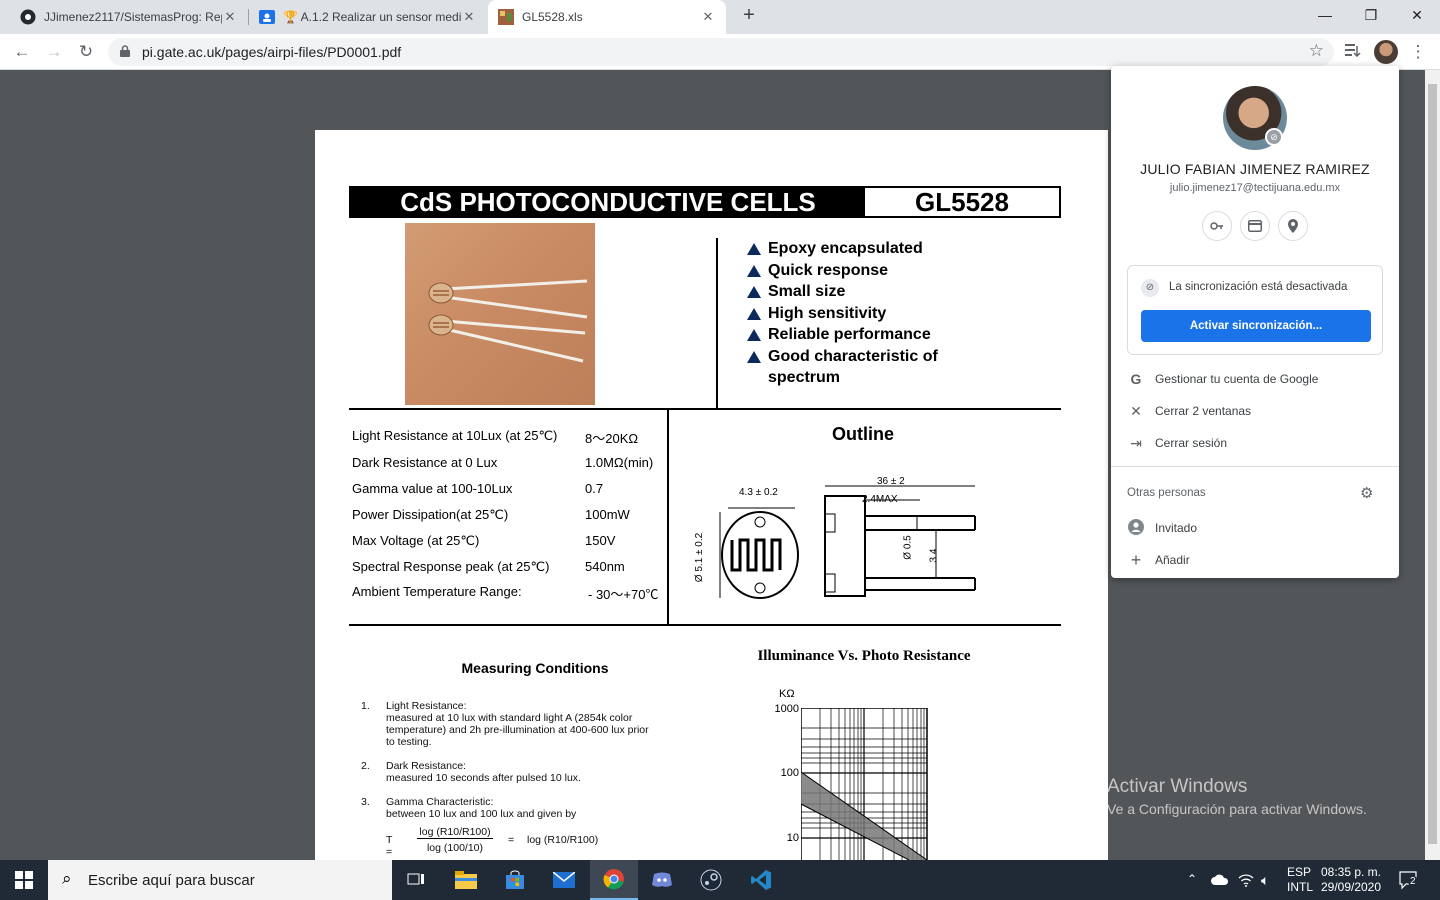  Describe the element at coordinates (22, 52) in the screenshot. I see `back-arrow-icon: ←` at that location.